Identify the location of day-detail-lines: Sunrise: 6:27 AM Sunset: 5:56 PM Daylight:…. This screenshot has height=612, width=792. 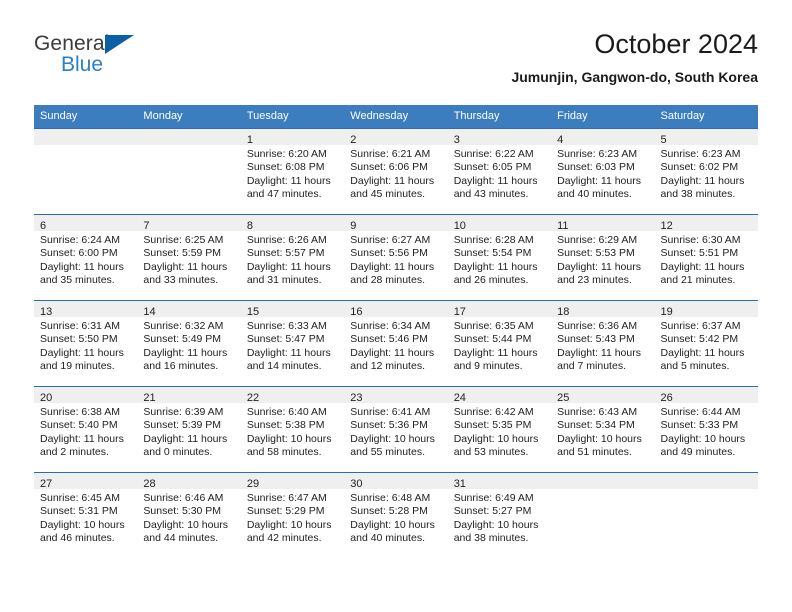
(395, 259).